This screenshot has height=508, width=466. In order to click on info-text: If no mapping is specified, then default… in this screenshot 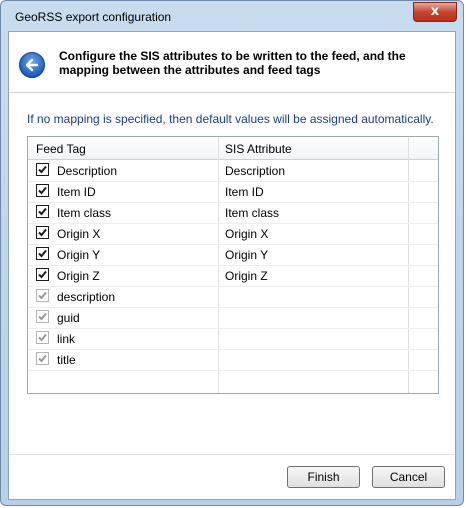, I will do `click(230, 119)`.